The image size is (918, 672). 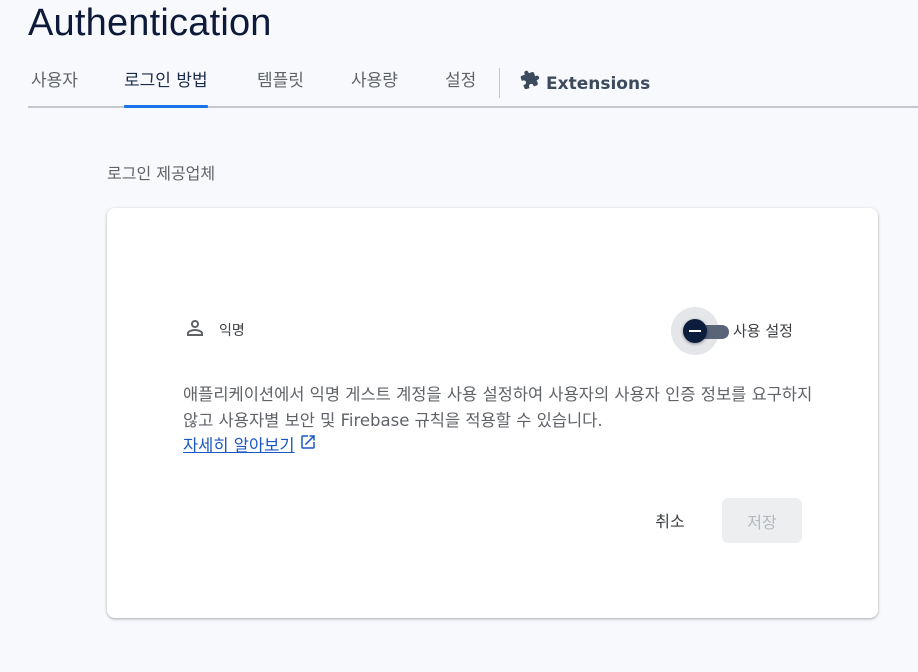 What do you see at coordinates (499, 83) in the screenshot?
I see `tab-divider` at bounding box center [499, 83].